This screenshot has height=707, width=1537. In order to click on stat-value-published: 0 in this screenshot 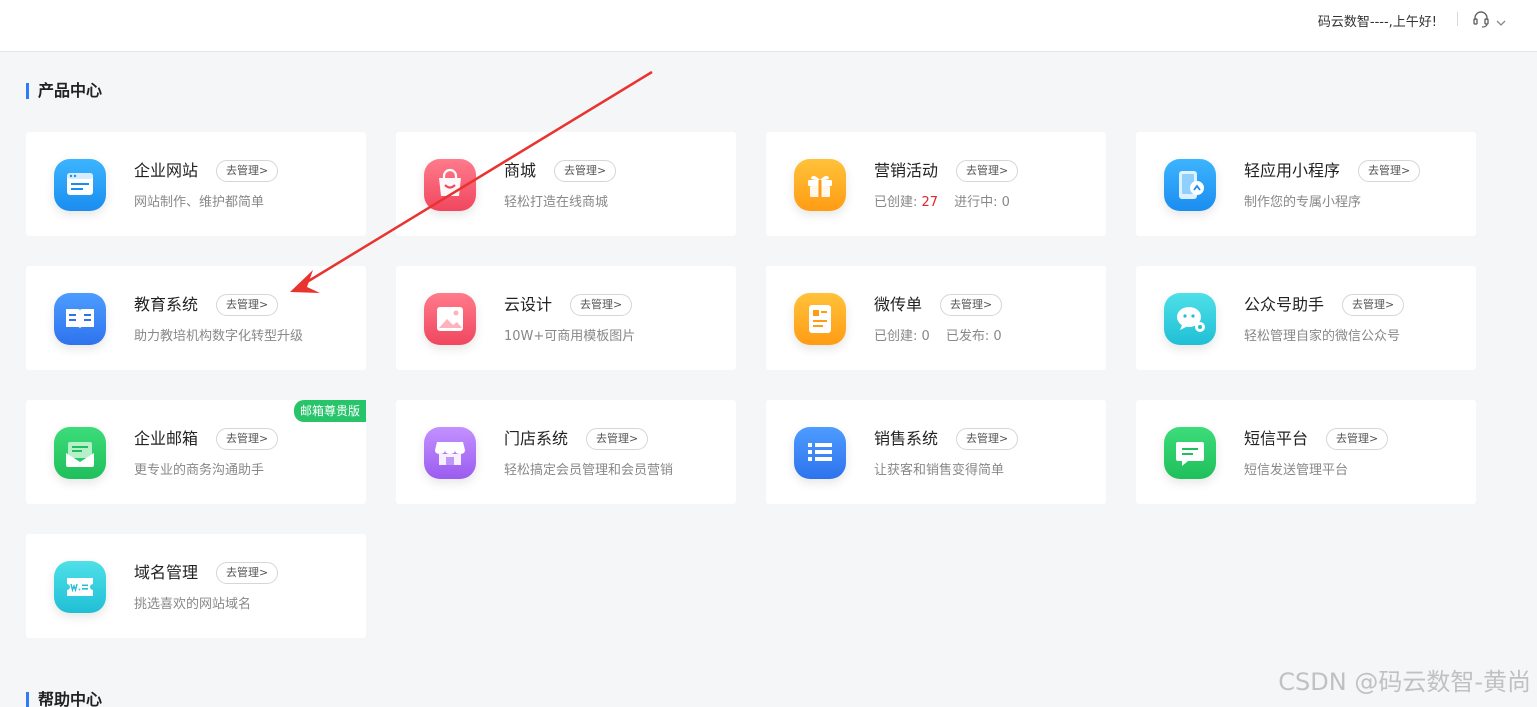, I will do `click(997, 336)`.